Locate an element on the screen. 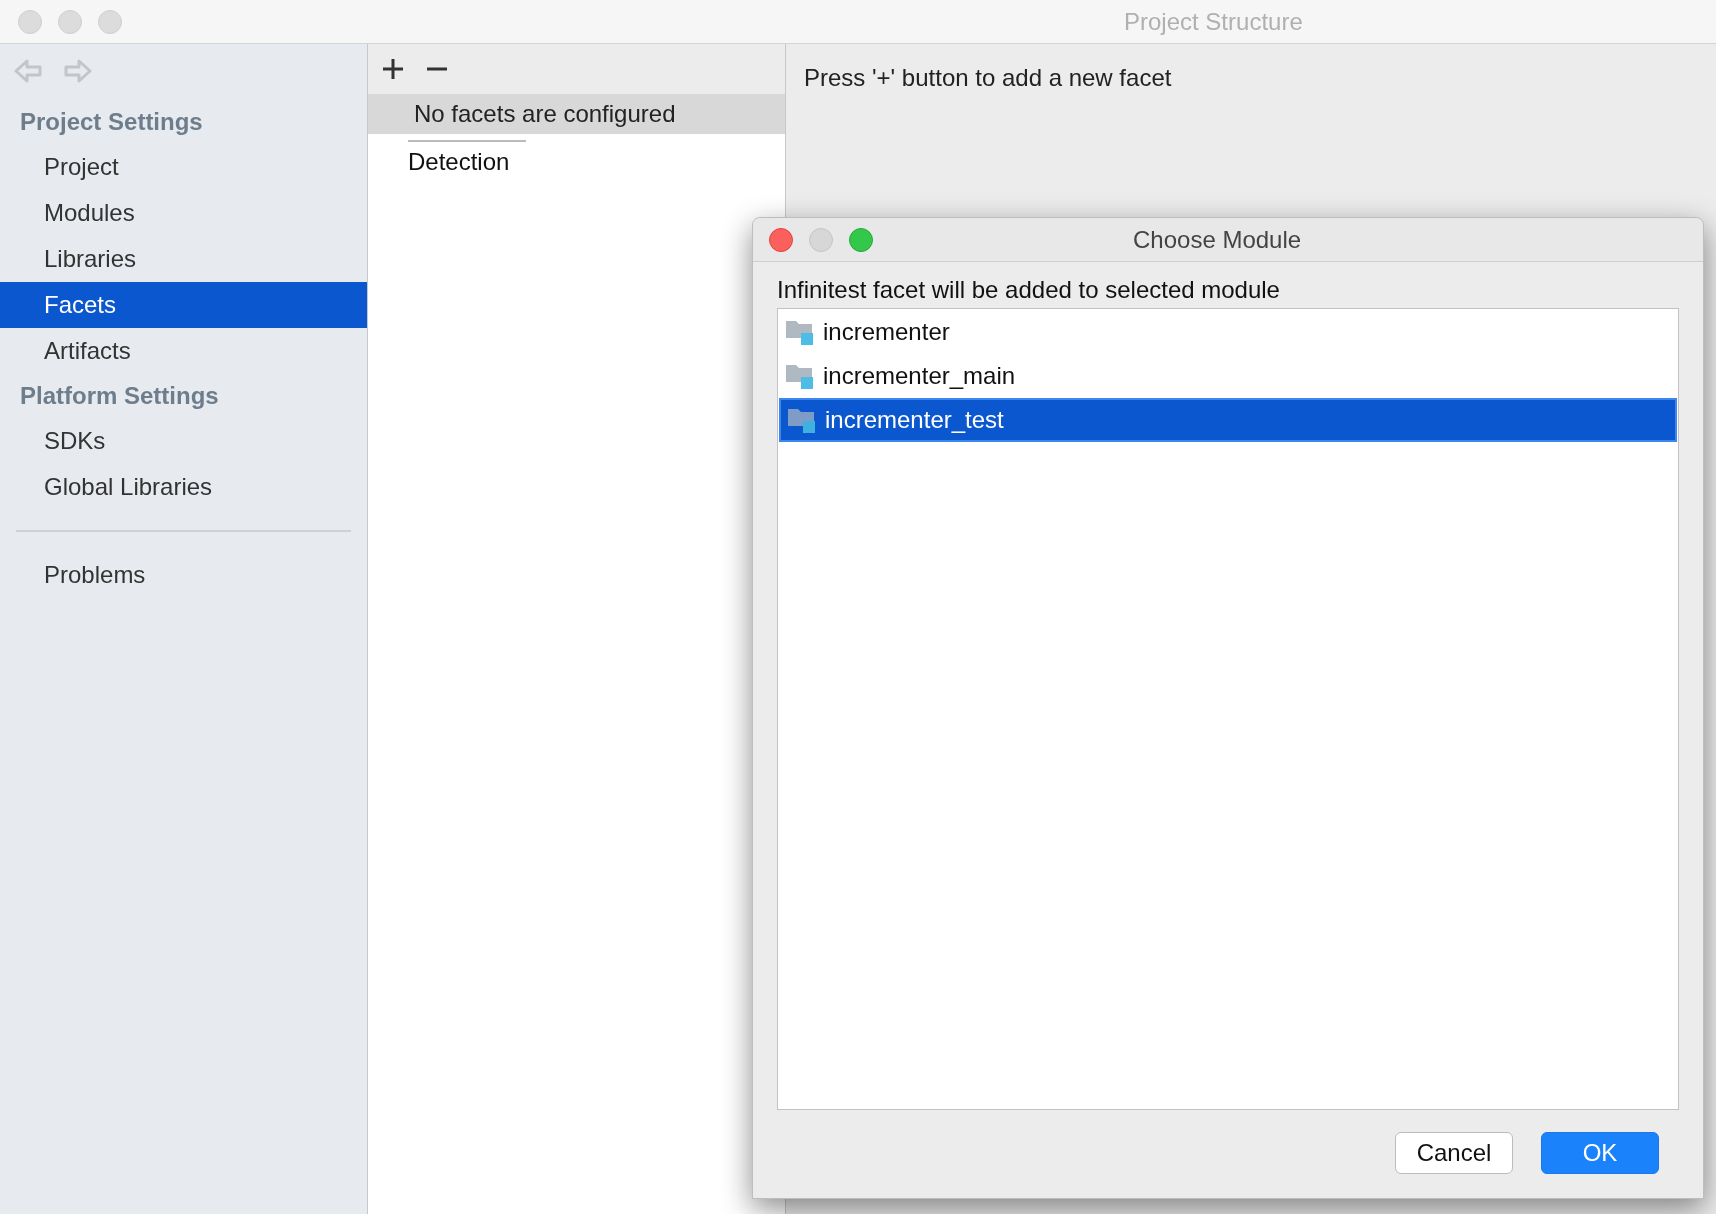 The image size is (1716, 1214). facet-item: Detection is located at coordinates (576, 162).